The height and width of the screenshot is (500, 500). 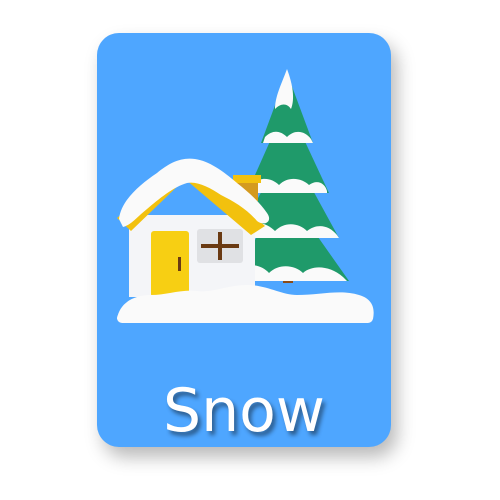 I want to click on card-label: Snow, so click(x=244, y=411).